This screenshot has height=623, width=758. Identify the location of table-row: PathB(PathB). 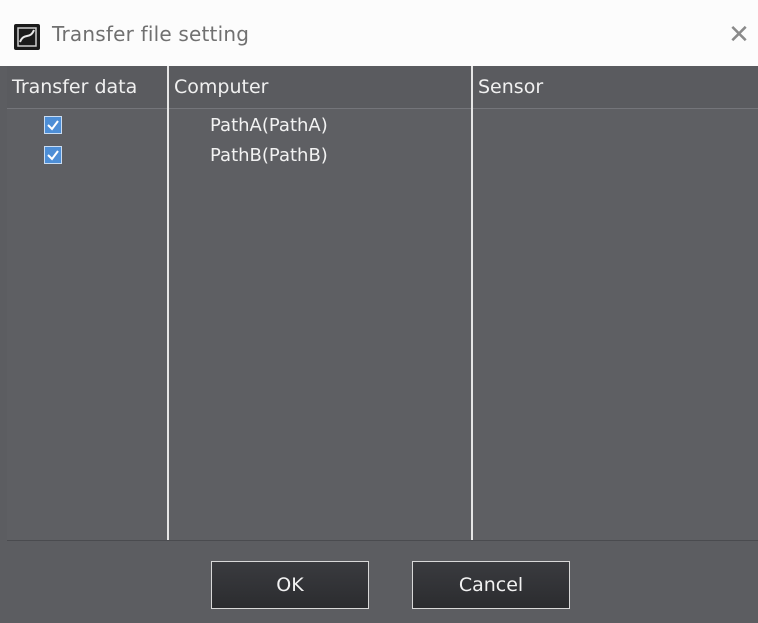
(382, 156).